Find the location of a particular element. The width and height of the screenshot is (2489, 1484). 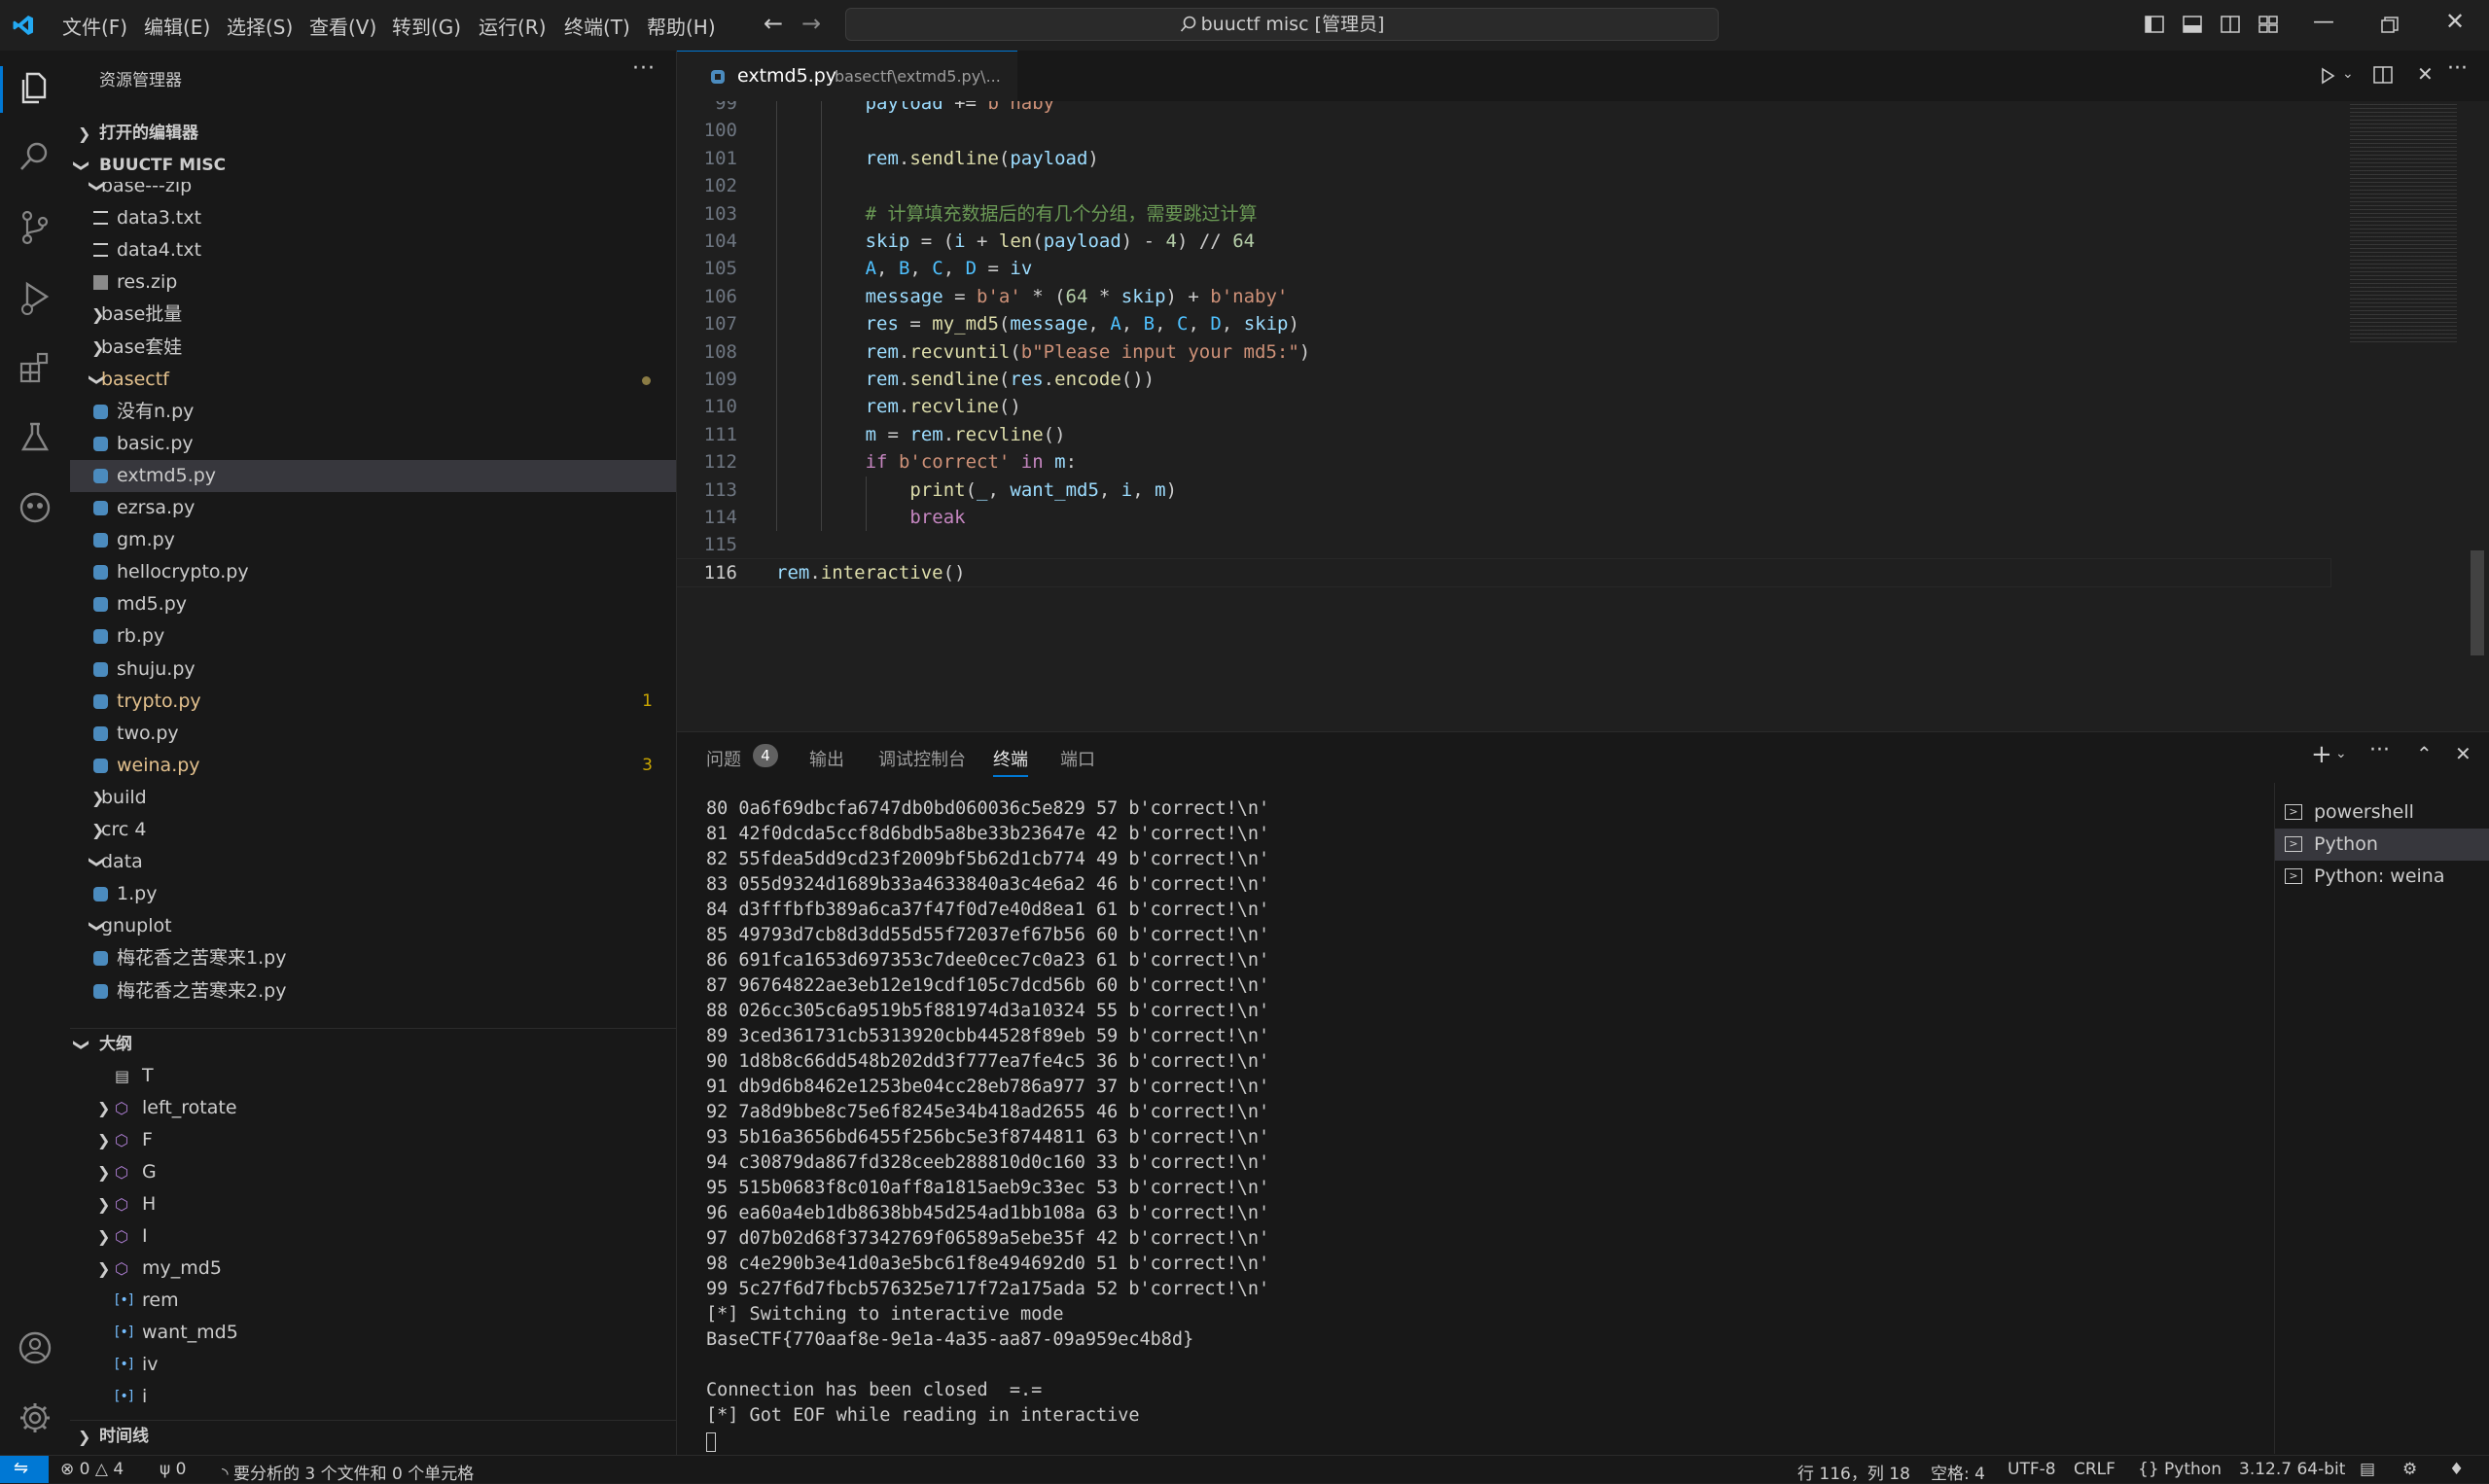

maximize-panel-chevron-icon: ⌃ is located at coordinates (2424, 754).